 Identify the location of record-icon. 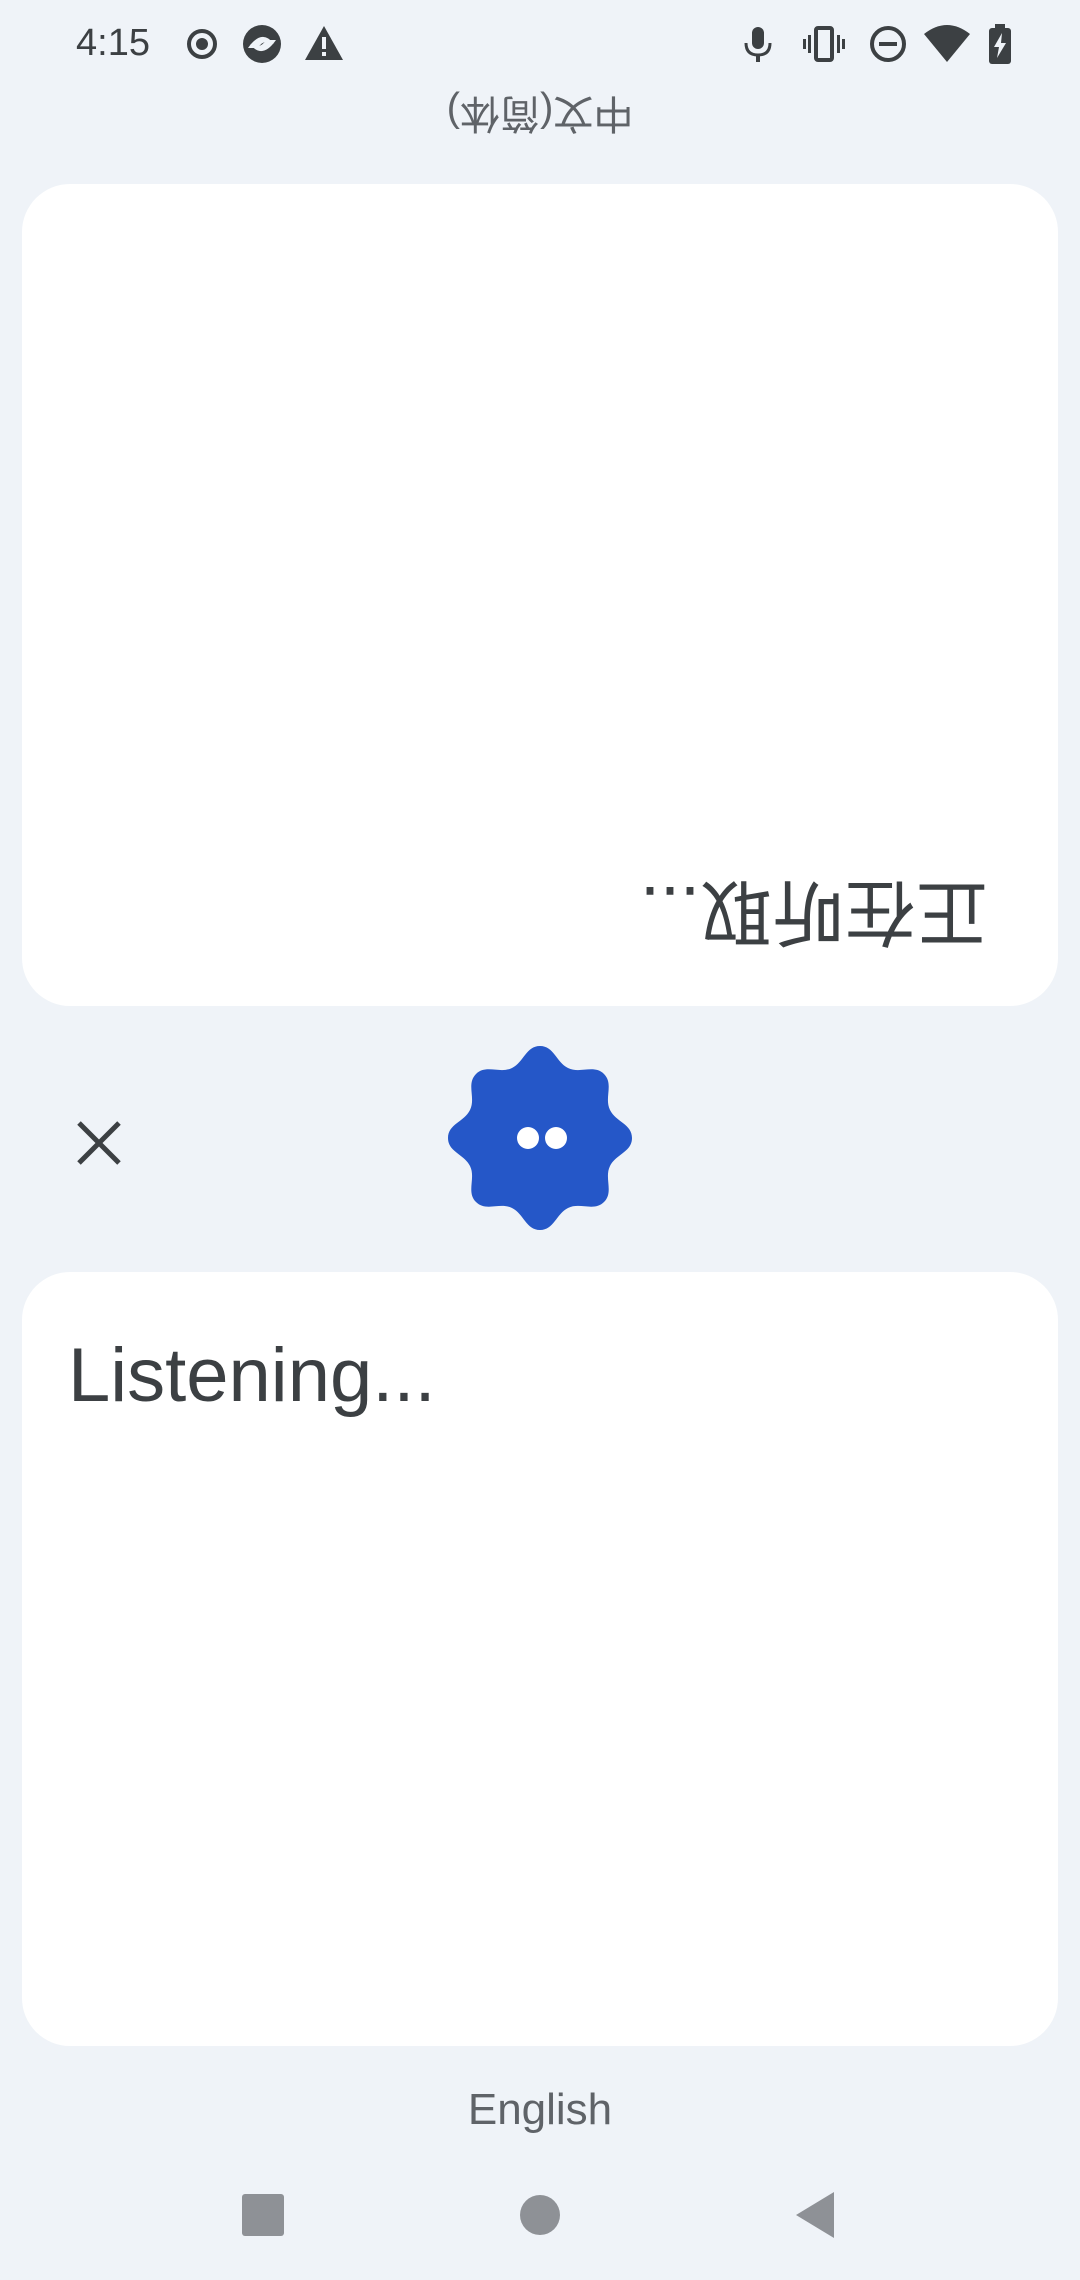
(202, 44).